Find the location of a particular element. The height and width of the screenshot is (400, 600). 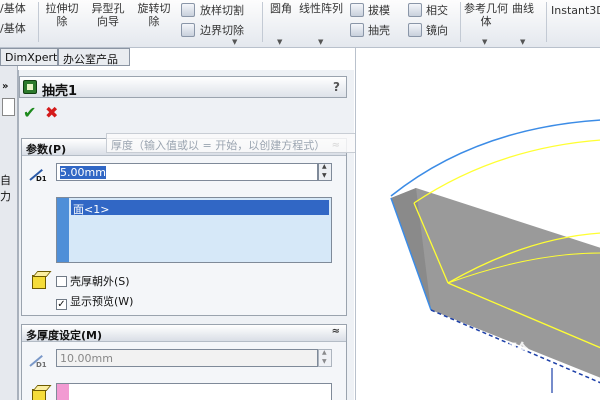

shell-outward-option: 壳厚朝外(S) is located at coordinates (93, 281).